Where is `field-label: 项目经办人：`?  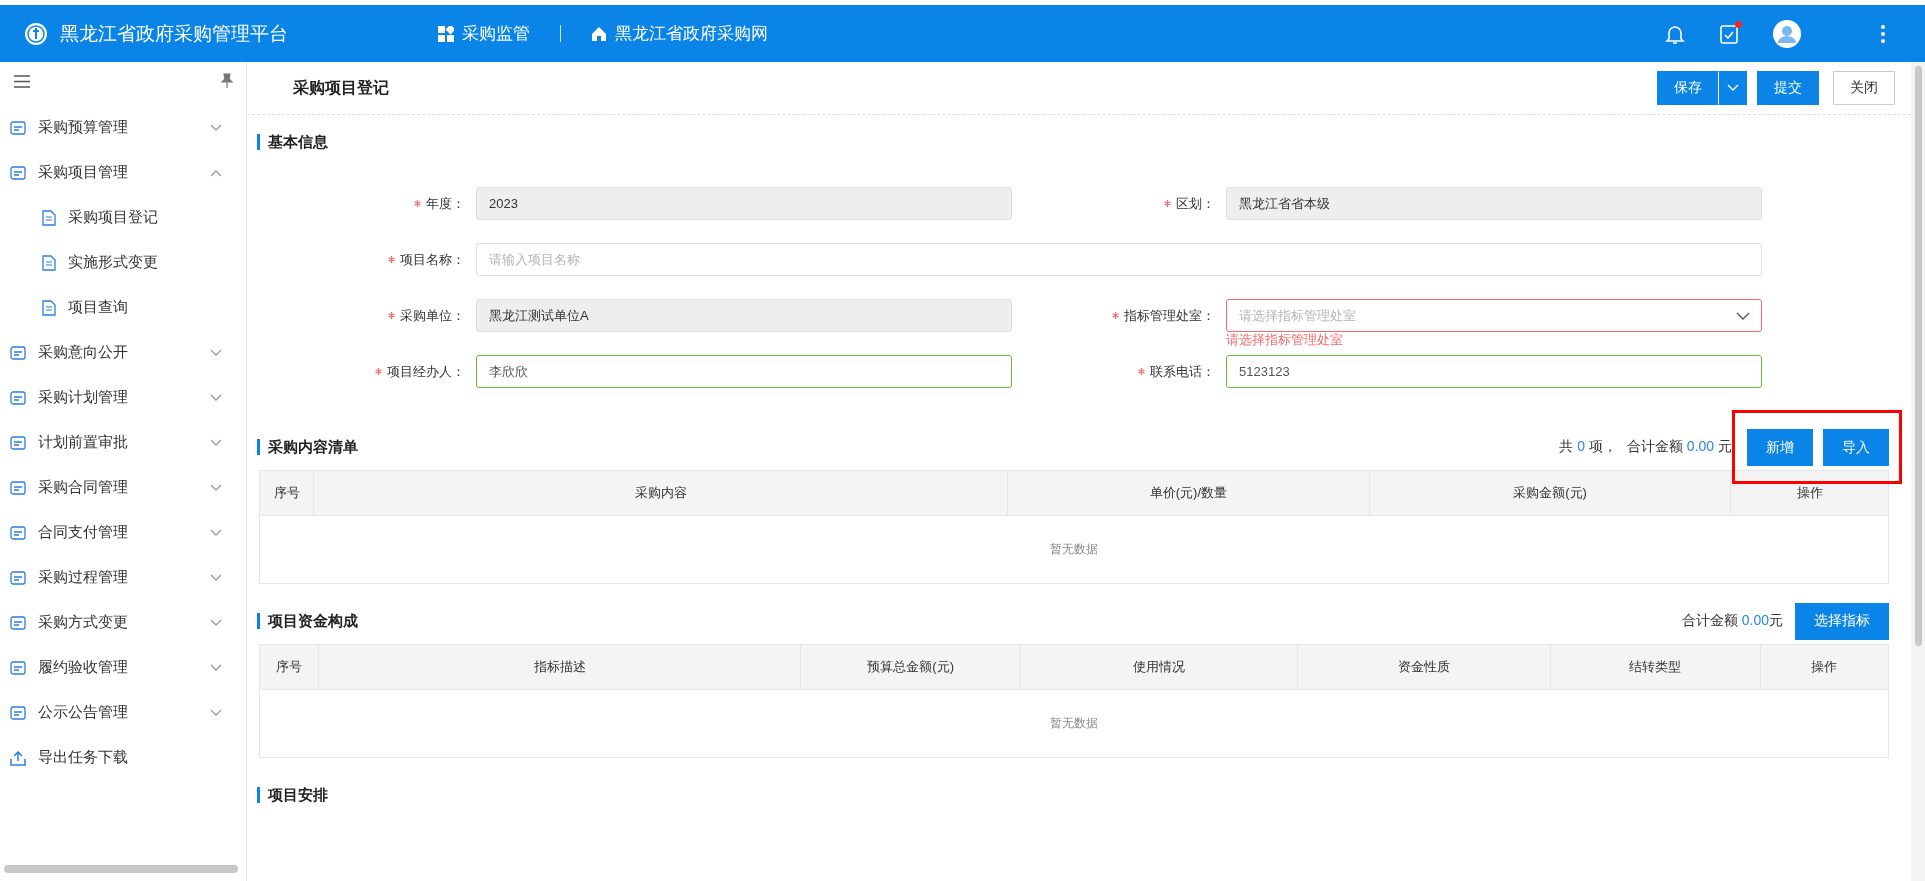 field-label: 项目经办人： is located at coordinates (426, 371).